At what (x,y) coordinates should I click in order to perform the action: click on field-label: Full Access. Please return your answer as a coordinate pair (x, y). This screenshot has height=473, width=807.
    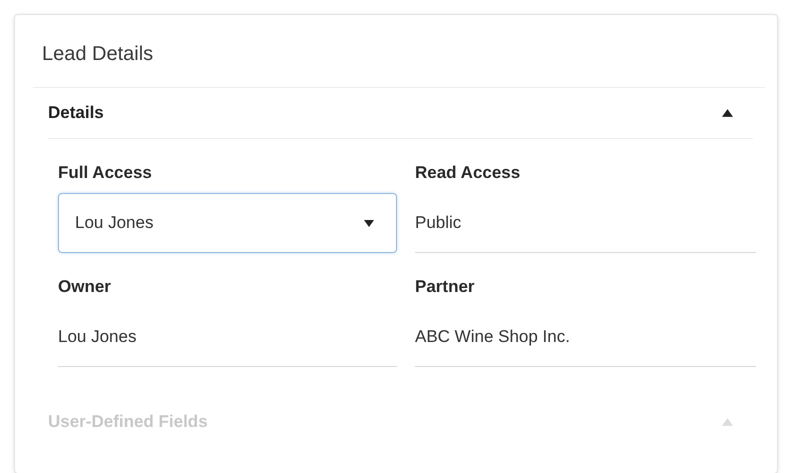
    Looking at the image, I should click on (105, 173).